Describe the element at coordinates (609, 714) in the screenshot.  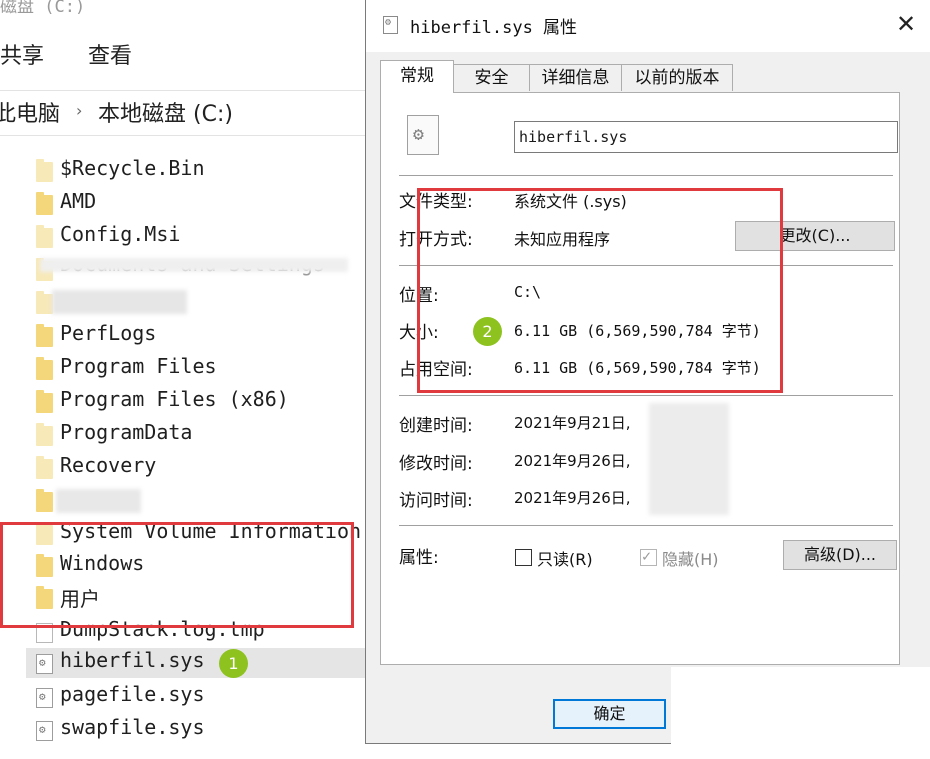
I see `ok-button: 确定` at that location.